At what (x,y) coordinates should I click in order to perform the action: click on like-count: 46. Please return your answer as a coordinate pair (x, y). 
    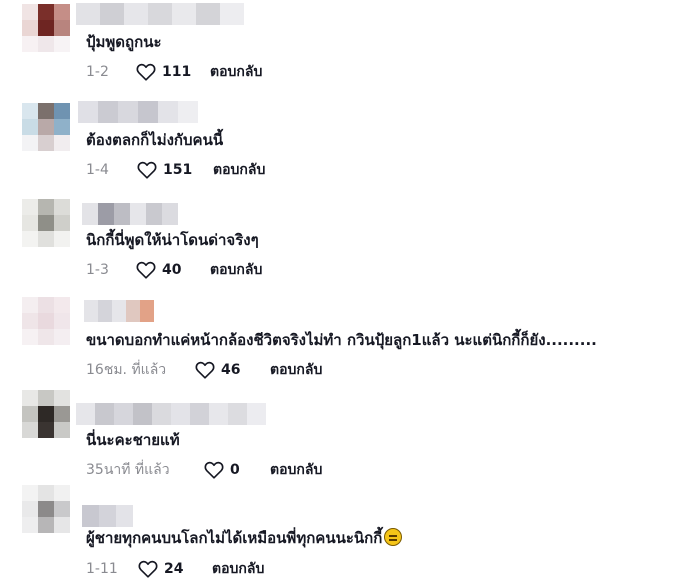
    Looking at the image, I should click on (231, 370).